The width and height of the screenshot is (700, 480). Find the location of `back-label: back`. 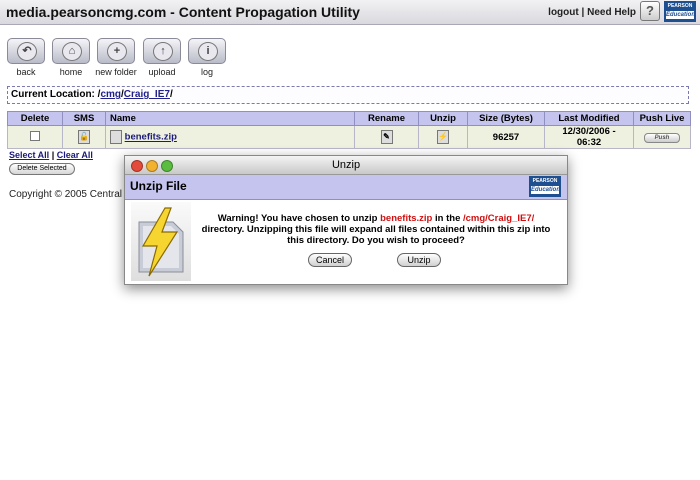

back-label: back is located at coordinates (26, 72).